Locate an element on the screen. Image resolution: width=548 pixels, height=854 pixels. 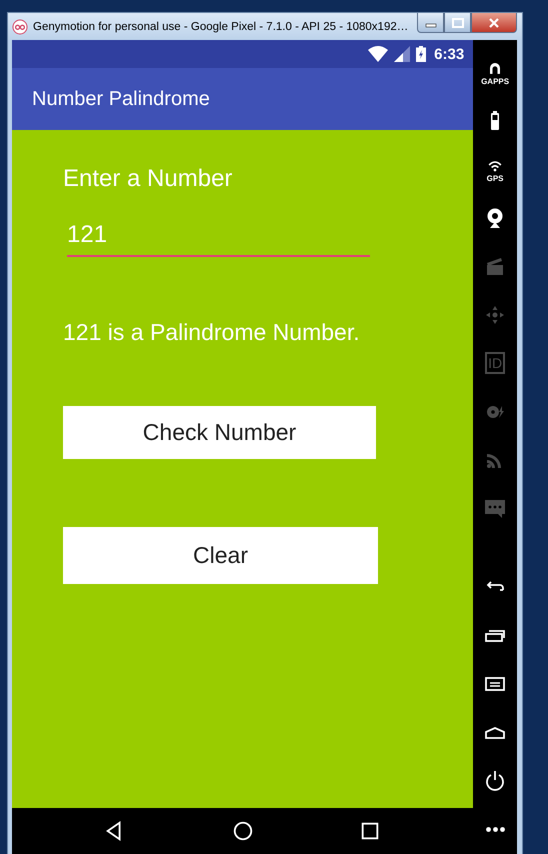
clock-time: 6:33 is located at coordinates (449, 54).